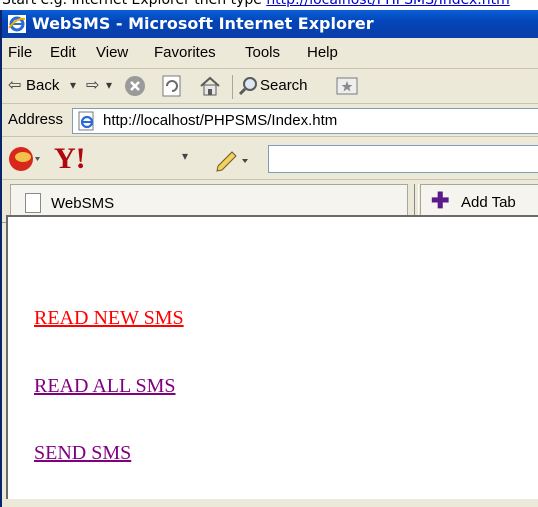  I want to click on caption-text: Start e.g. Internet Explorer then type, so click(134, 4).